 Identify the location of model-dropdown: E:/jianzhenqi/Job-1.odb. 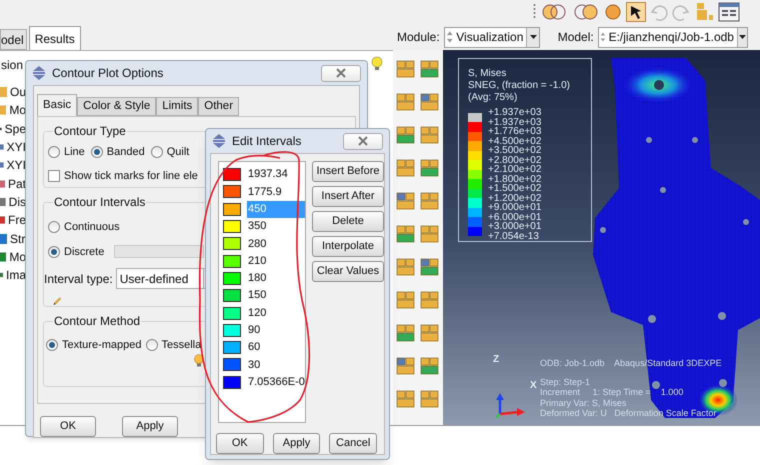
(673, 37).